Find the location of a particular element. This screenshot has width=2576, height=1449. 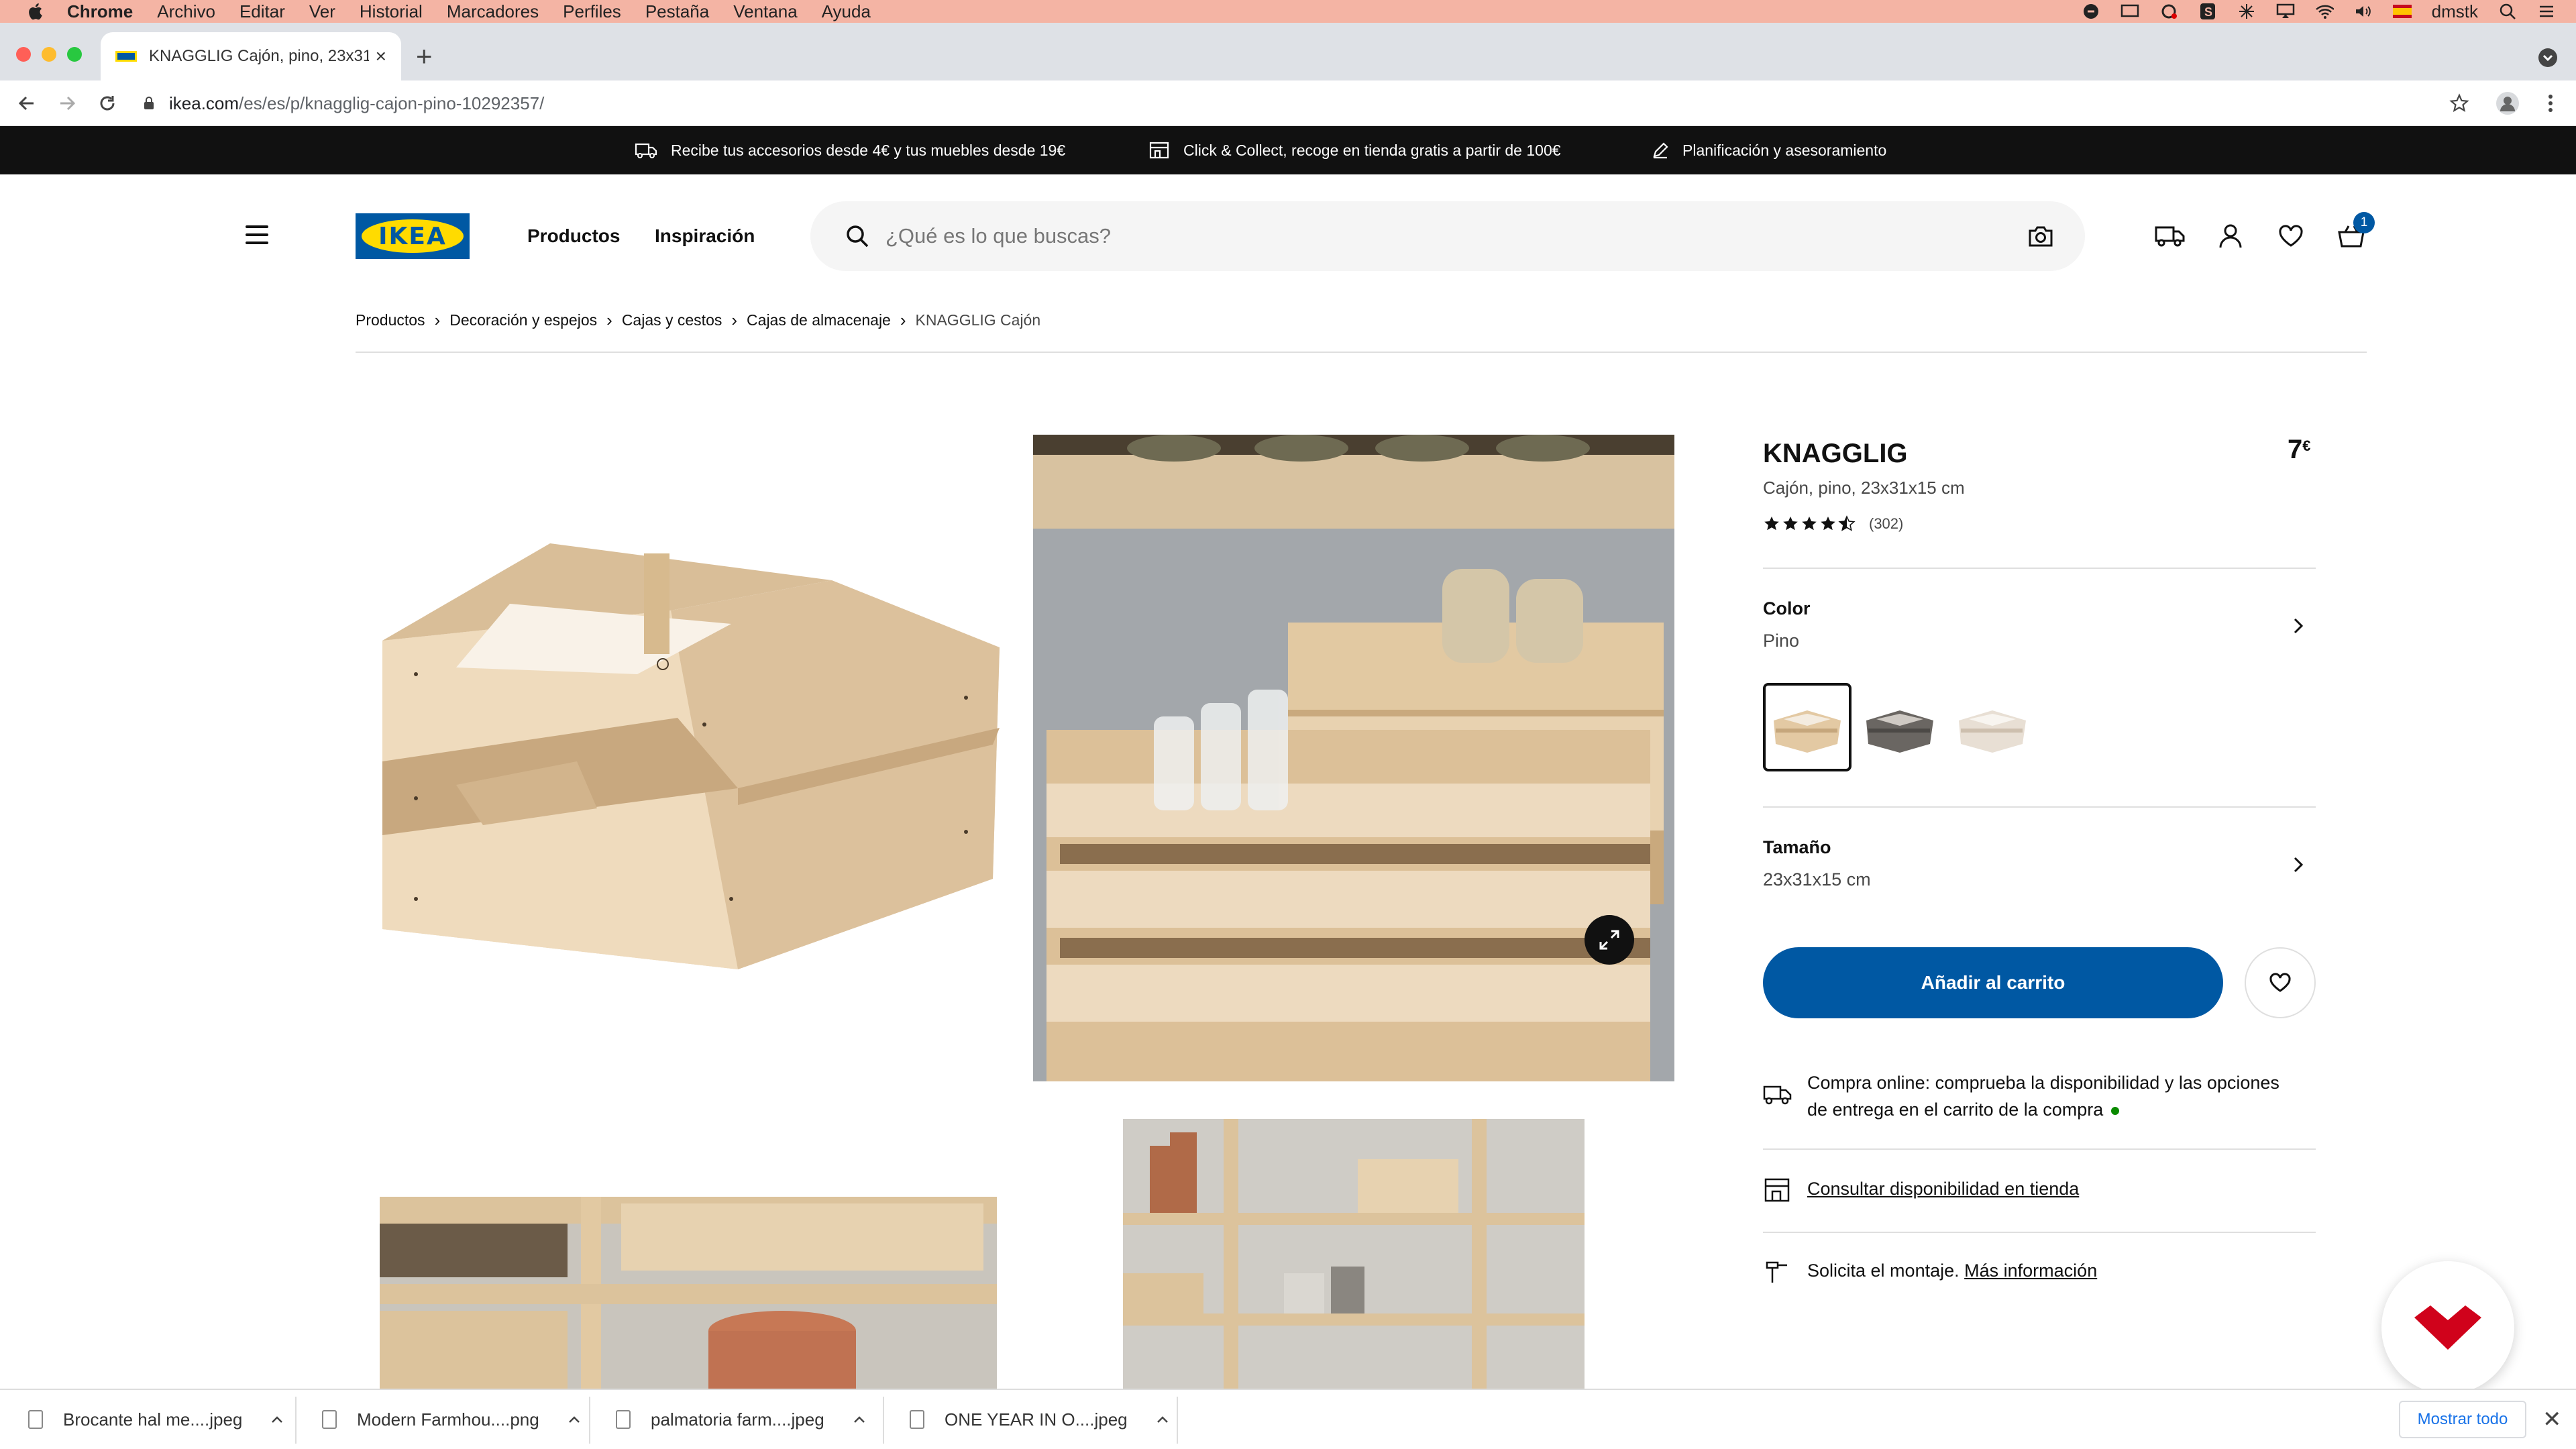

wishlist-button is located at coordinates (2290, 236).